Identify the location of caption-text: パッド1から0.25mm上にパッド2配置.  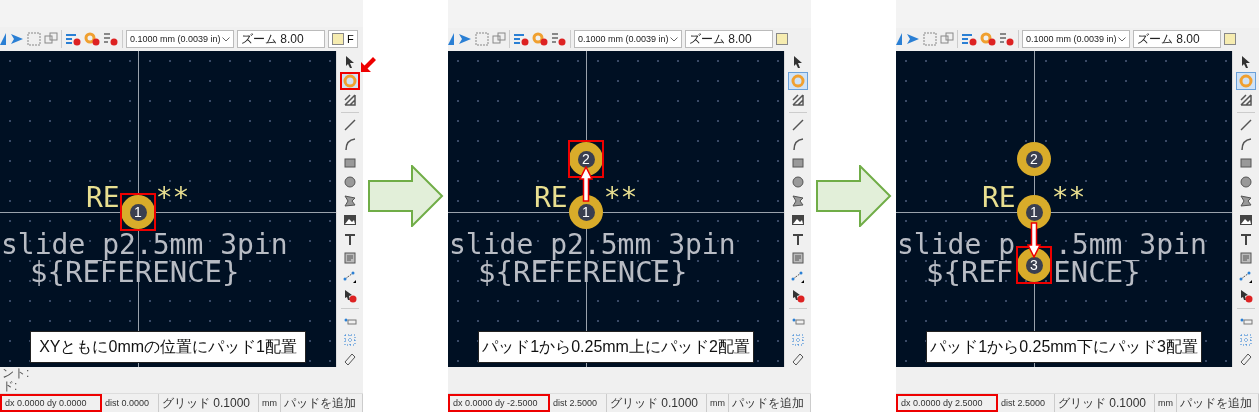
(616, 347).